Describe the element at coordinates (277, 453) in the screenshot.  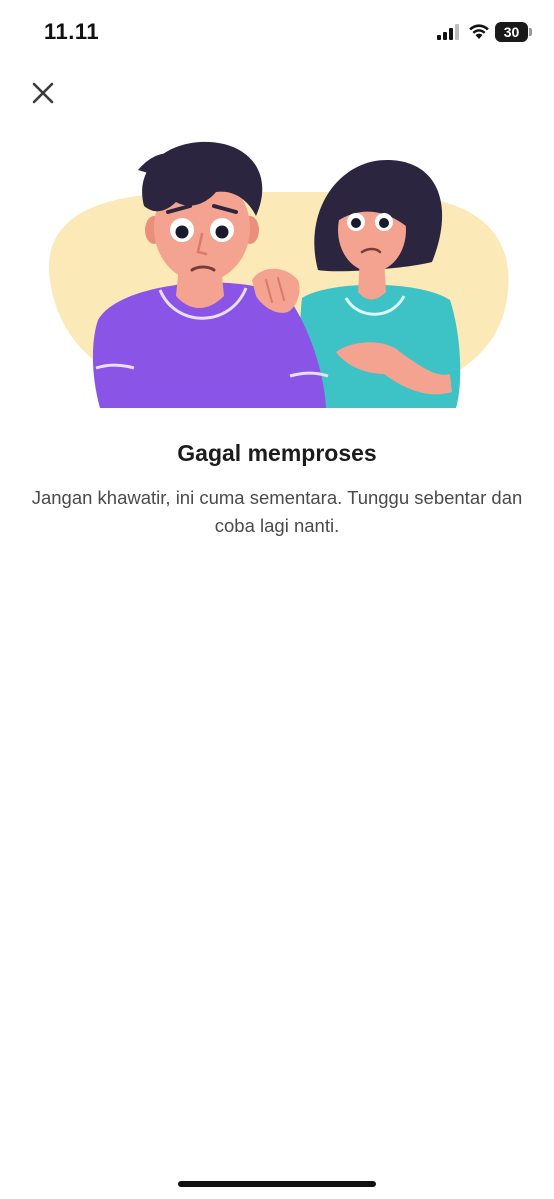
I see `error-title: Gagal memproses` at that location.